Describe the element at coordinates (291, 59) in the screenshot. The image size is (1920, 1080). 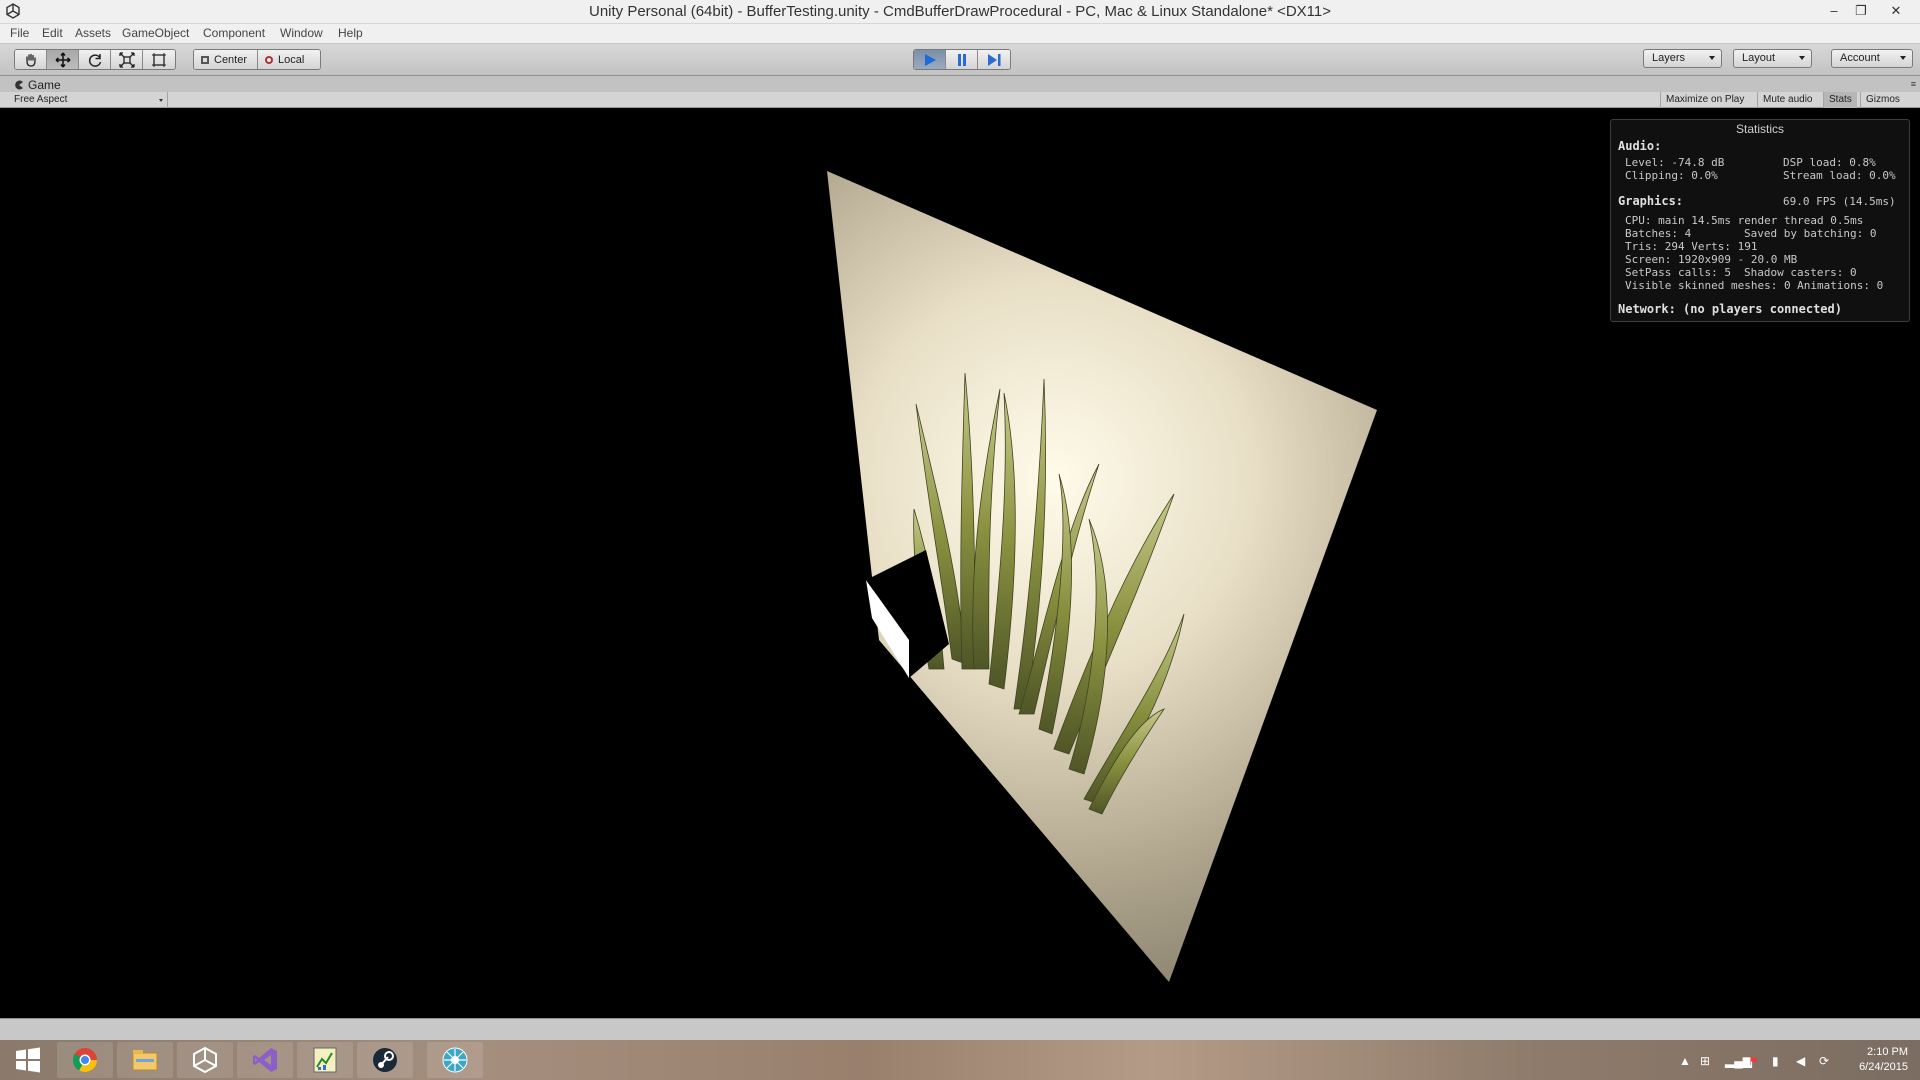
I see `pivot-local-label: Local` at that location.